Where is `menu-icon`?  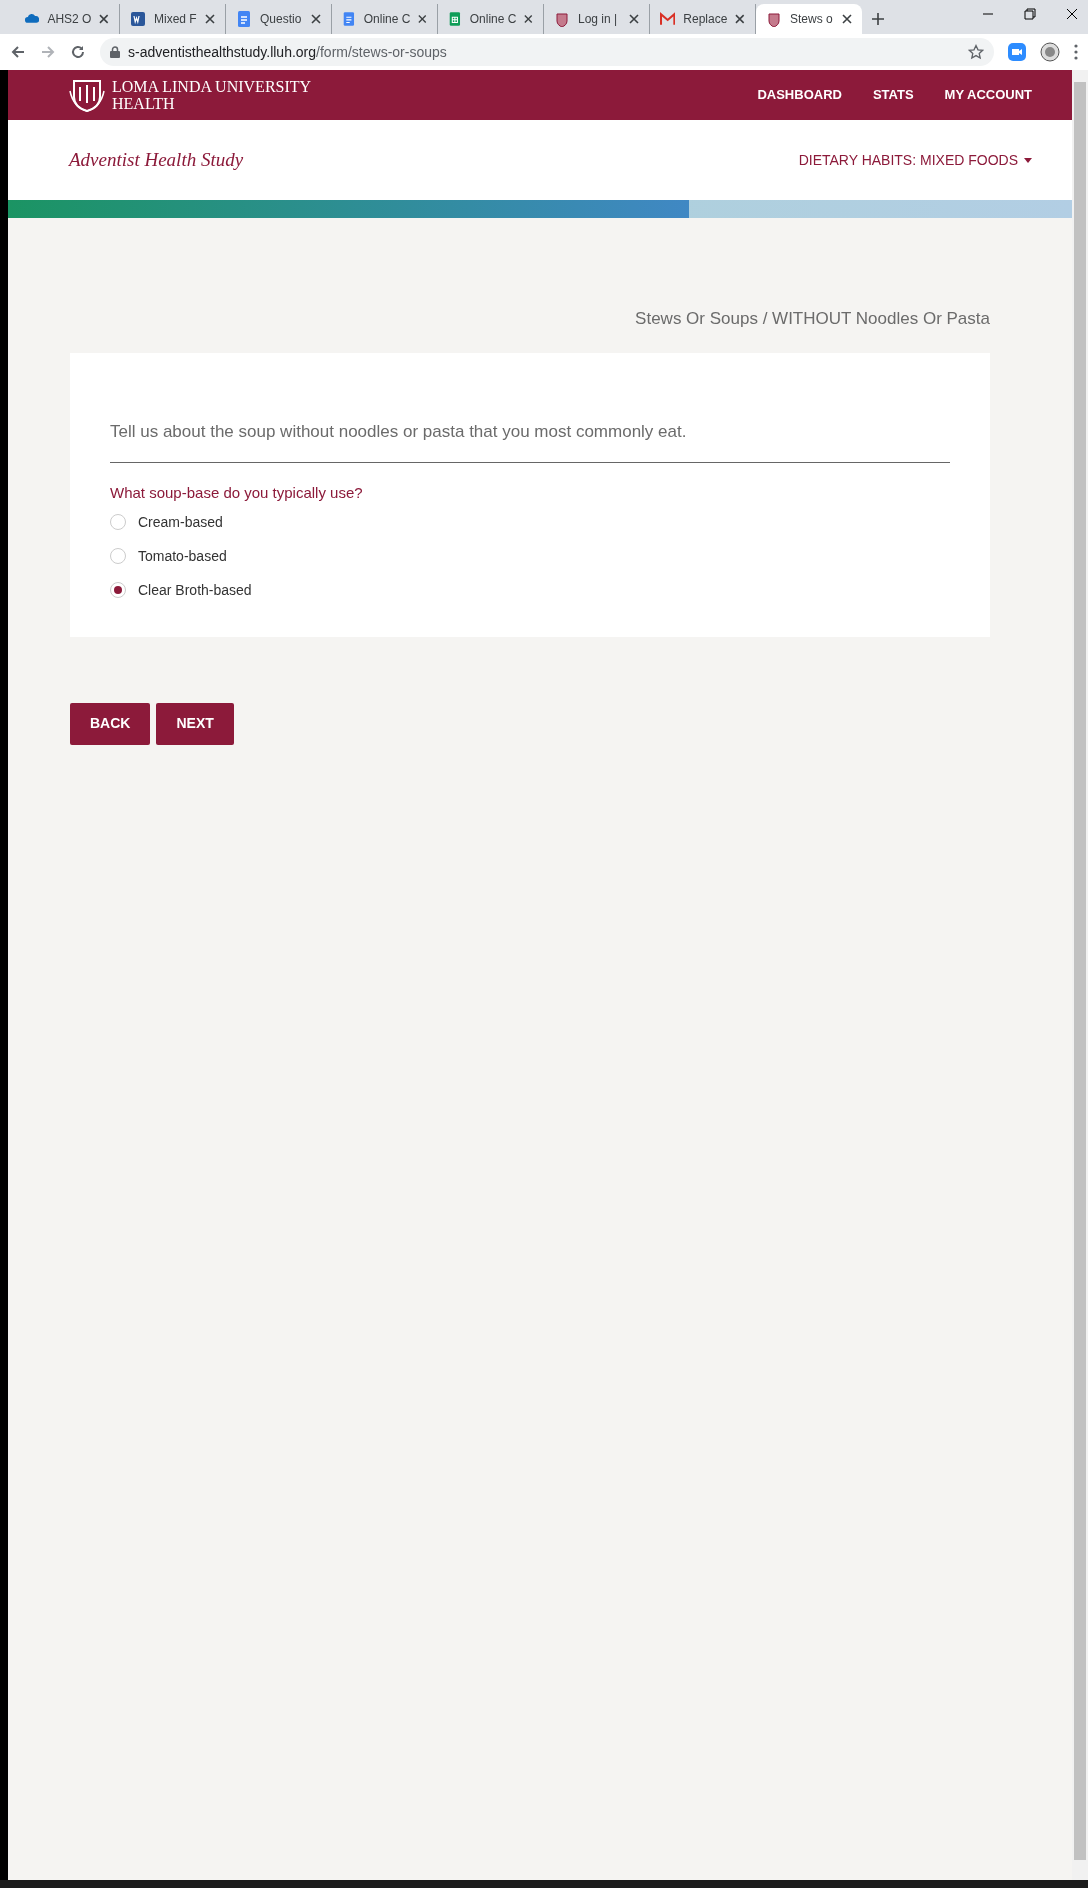 menu-icon is located at coordinates (1076, 52).